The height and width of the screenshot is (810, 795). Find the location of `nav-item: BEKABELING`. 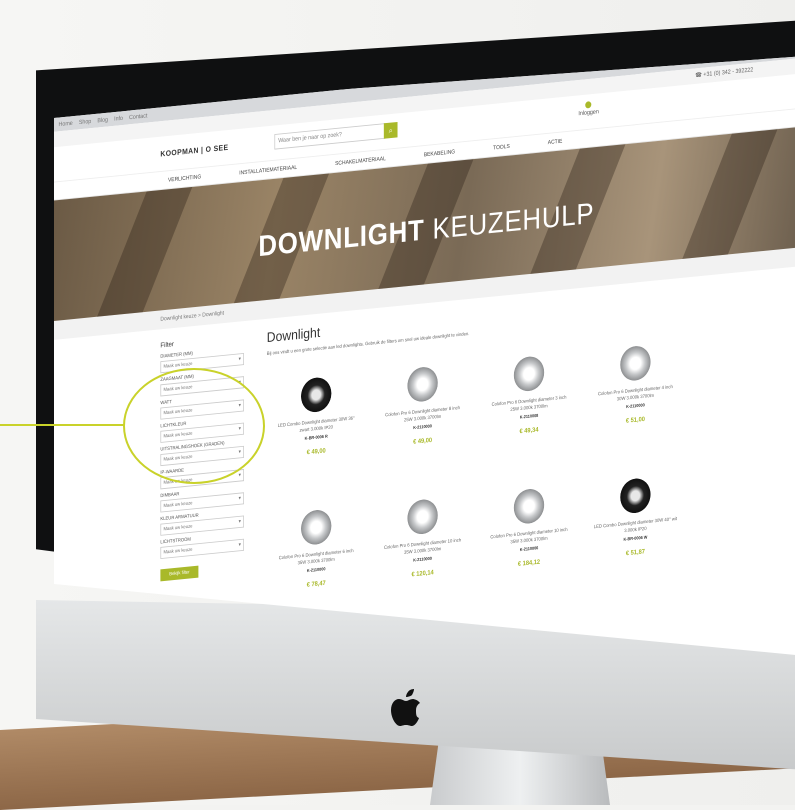

nav-item: BEKABELING is located at coordinates (439, 153).